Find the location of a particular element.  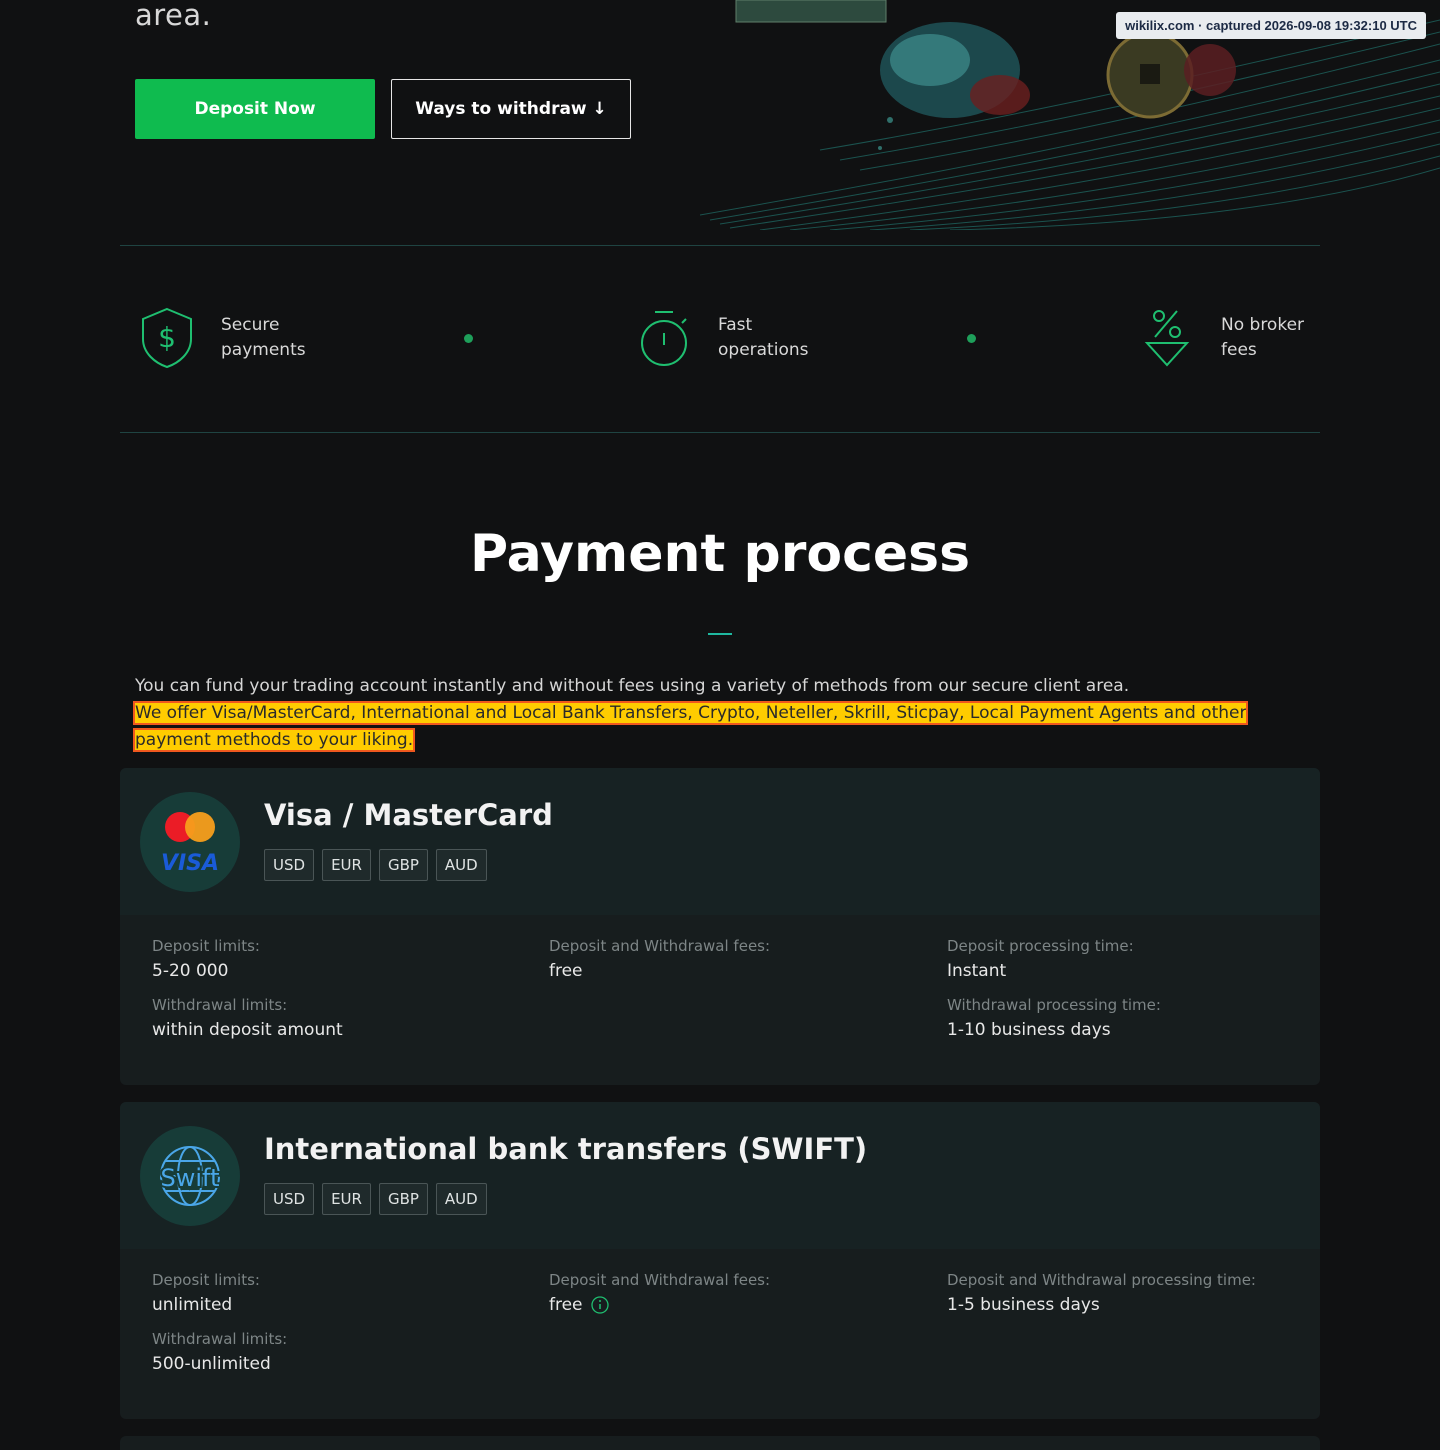

section-title: Payment process is located at coordinates (720, 554).